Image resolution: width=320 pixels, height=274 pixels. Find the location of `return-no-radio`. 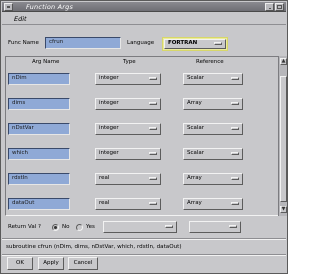

return-no-radio is located at coordinates (55, 227).